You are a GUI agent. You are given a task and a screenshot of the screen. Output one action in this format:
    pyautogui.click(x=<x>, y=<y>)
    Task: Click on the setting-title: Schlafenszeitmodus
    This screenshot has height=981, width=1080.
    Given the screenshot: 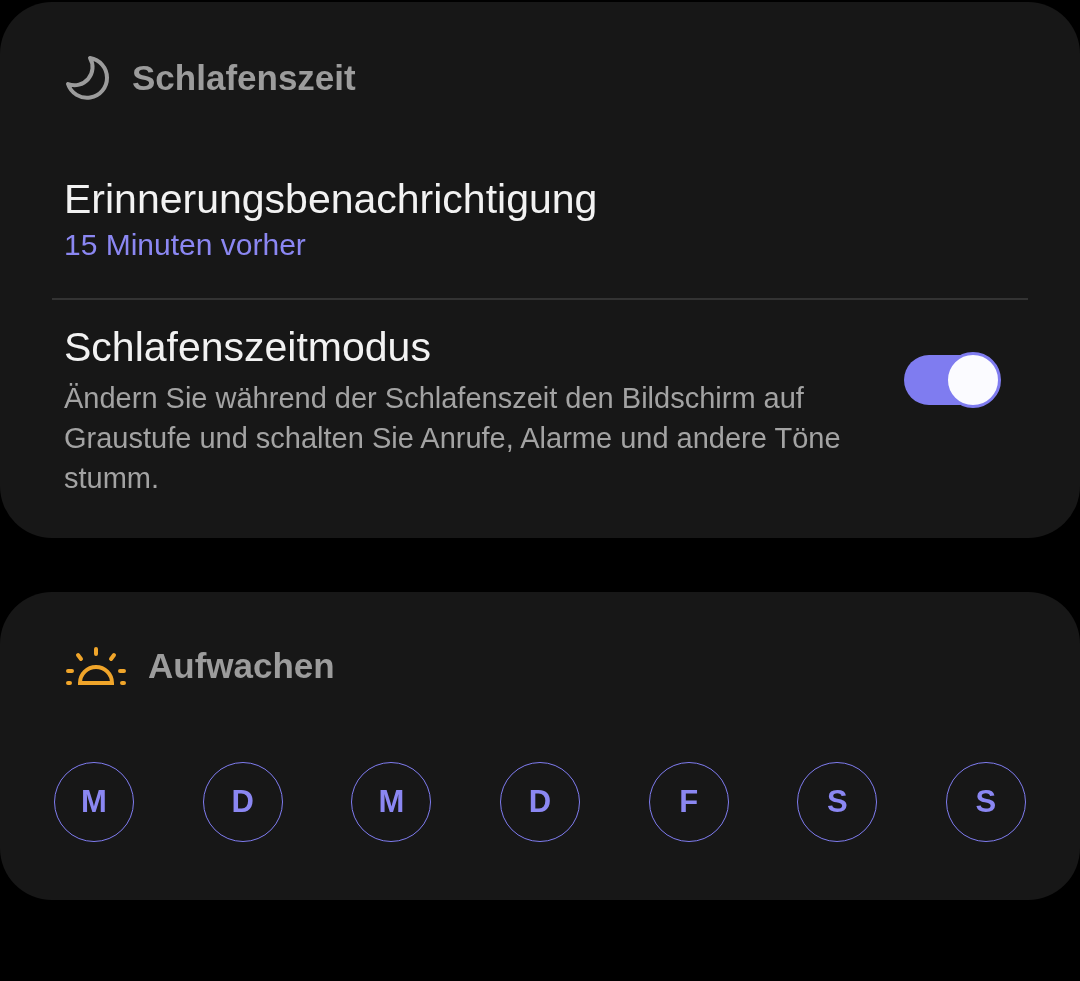 What is the action you would take?
    pyautogui.click(x=248, y=347)
    